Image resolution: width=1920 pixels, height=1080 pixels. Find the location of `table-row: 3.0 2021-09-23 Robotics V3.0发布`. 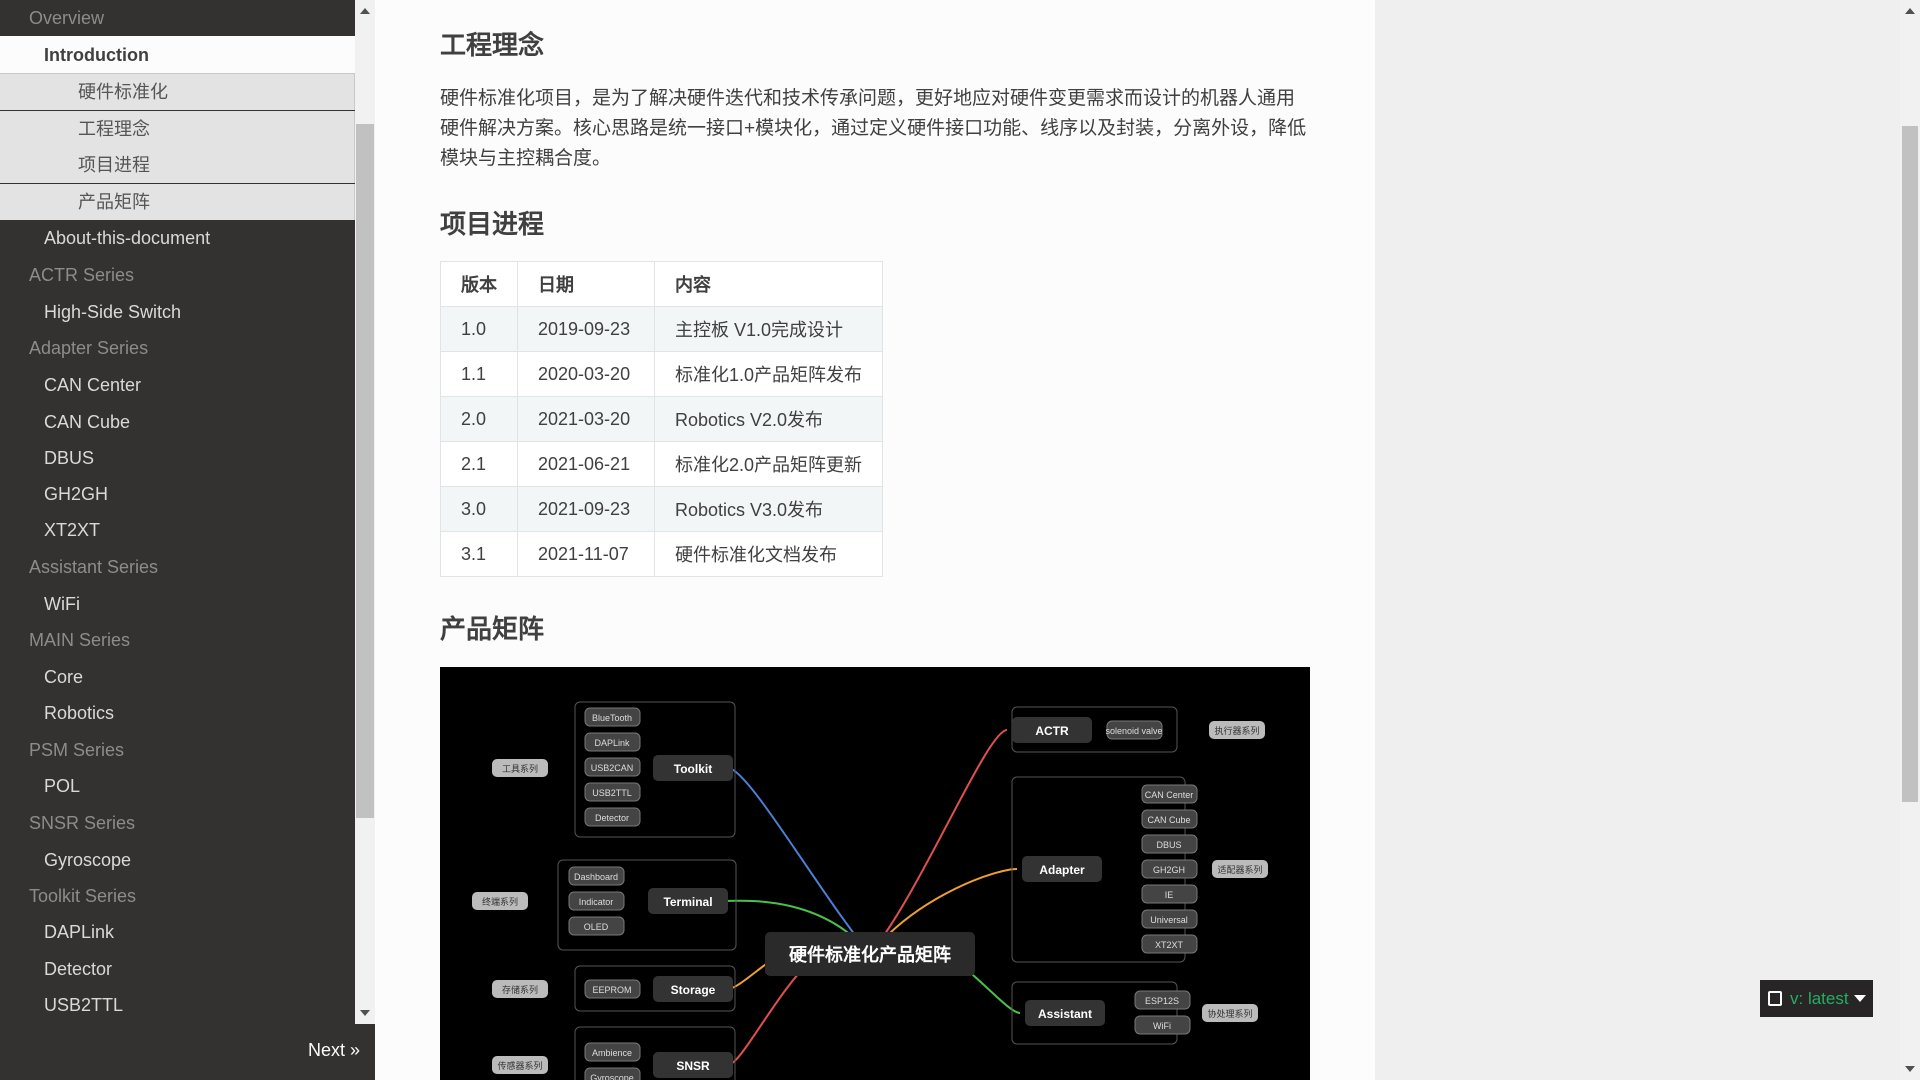

table-row: 3.0 2021-09-23 Robotics V3.0发布 is located at coordinates (662, 509).